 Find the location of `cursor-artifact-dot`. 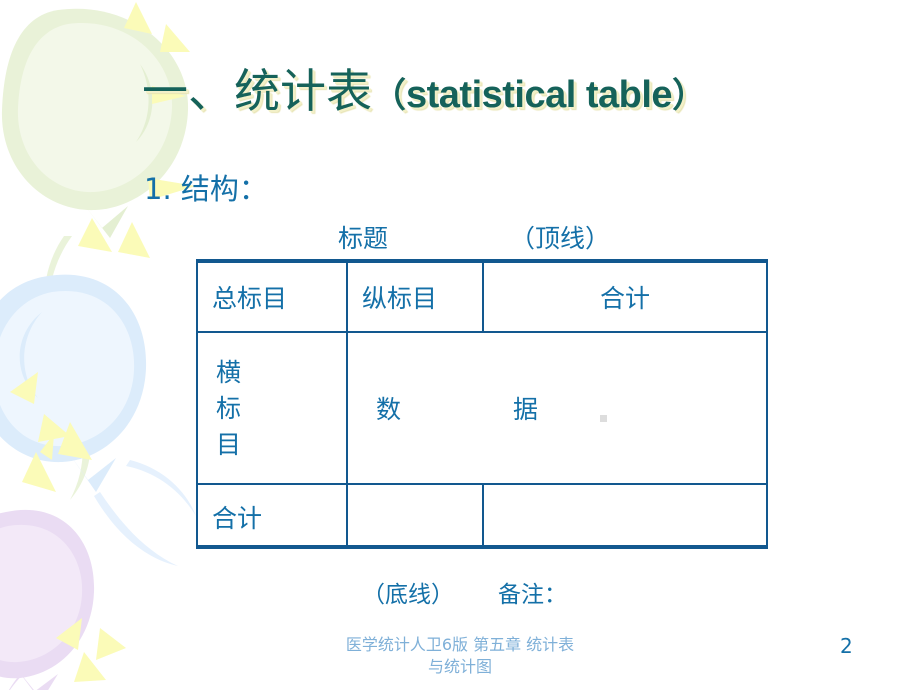

cursor-artifact-dot is located at coordinates (603, 418).